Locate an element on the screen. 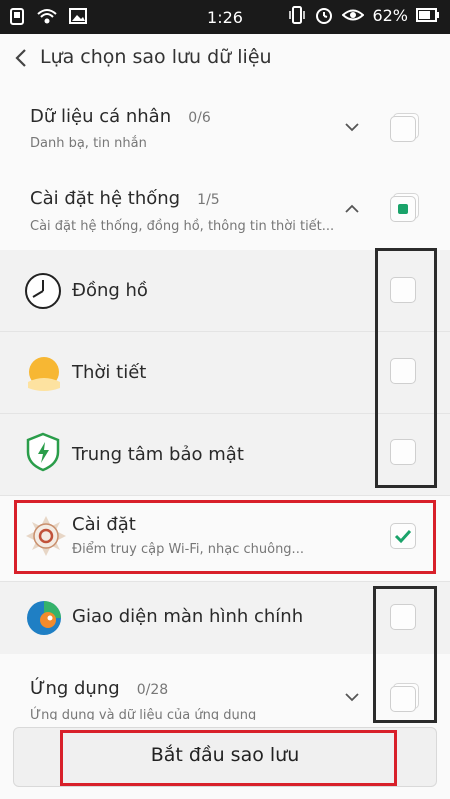 The height and width of the screenshot is (799, 450). highlight-frame-checkboxes-bottom is located at coordinates (405, 654).